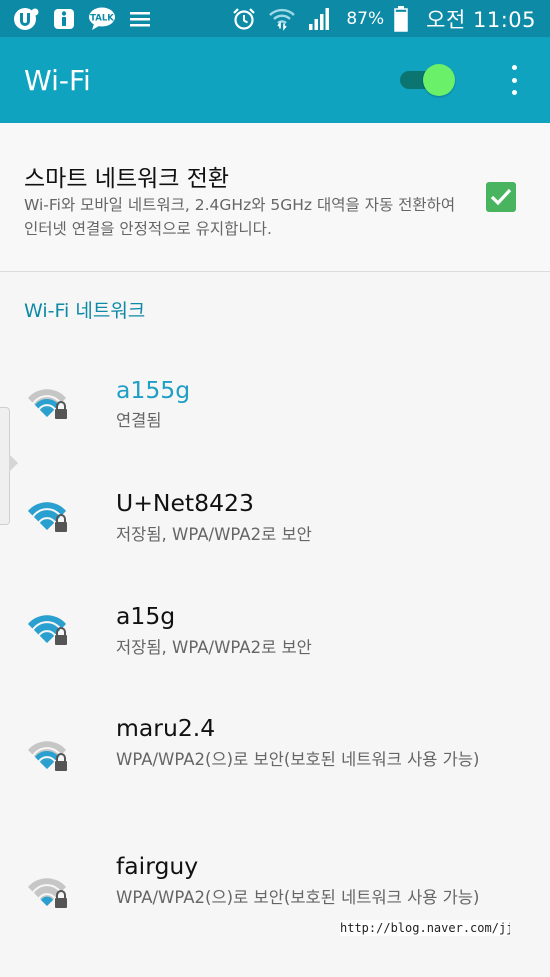 The width and height of the screenshot is (550, 977). Describe the element at coordinates (57, 80) in the screenshot. I see `page-title: Wi-Fi` at that location.